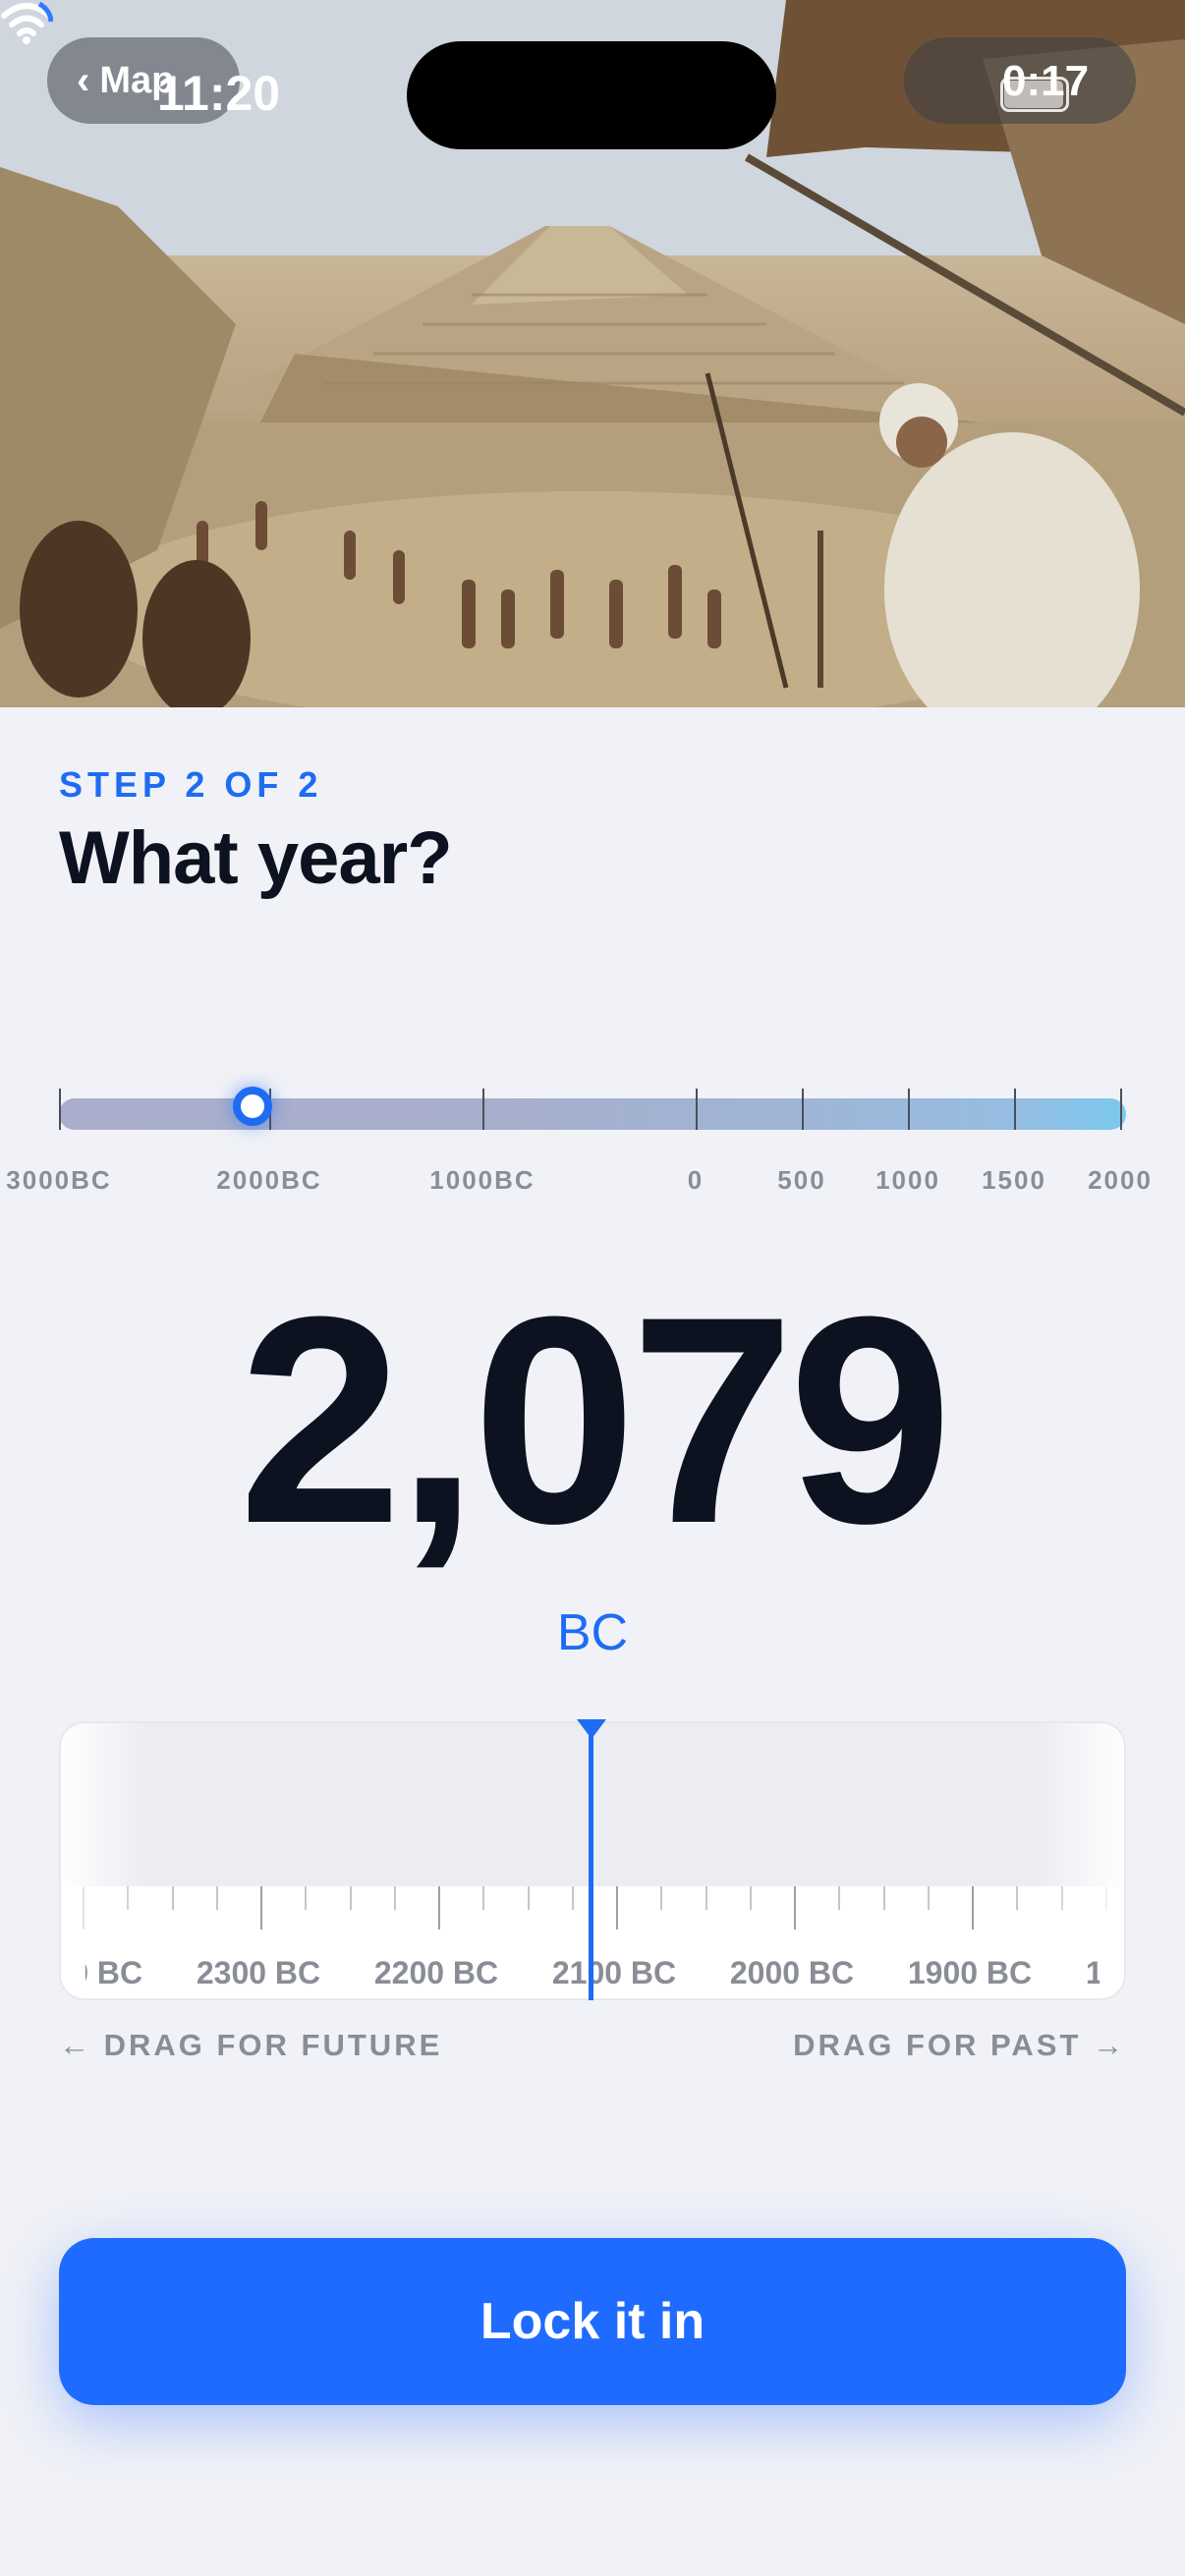  Describe the element at coordinates (802, 1180) in the screenshot. I see `overview-label: 500` at that location.